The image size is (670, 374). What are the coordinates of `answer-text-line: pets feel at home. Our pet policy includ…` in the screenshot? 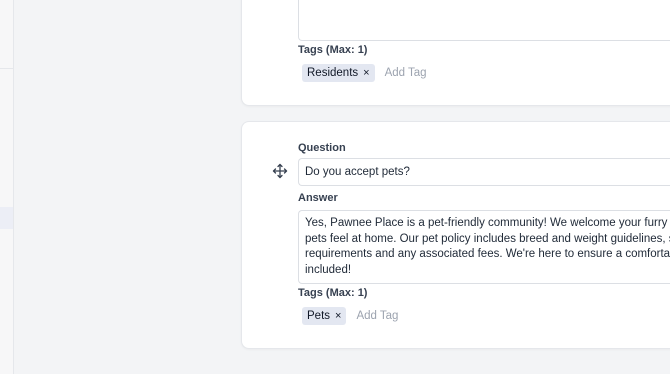 It's located at (487, 238).